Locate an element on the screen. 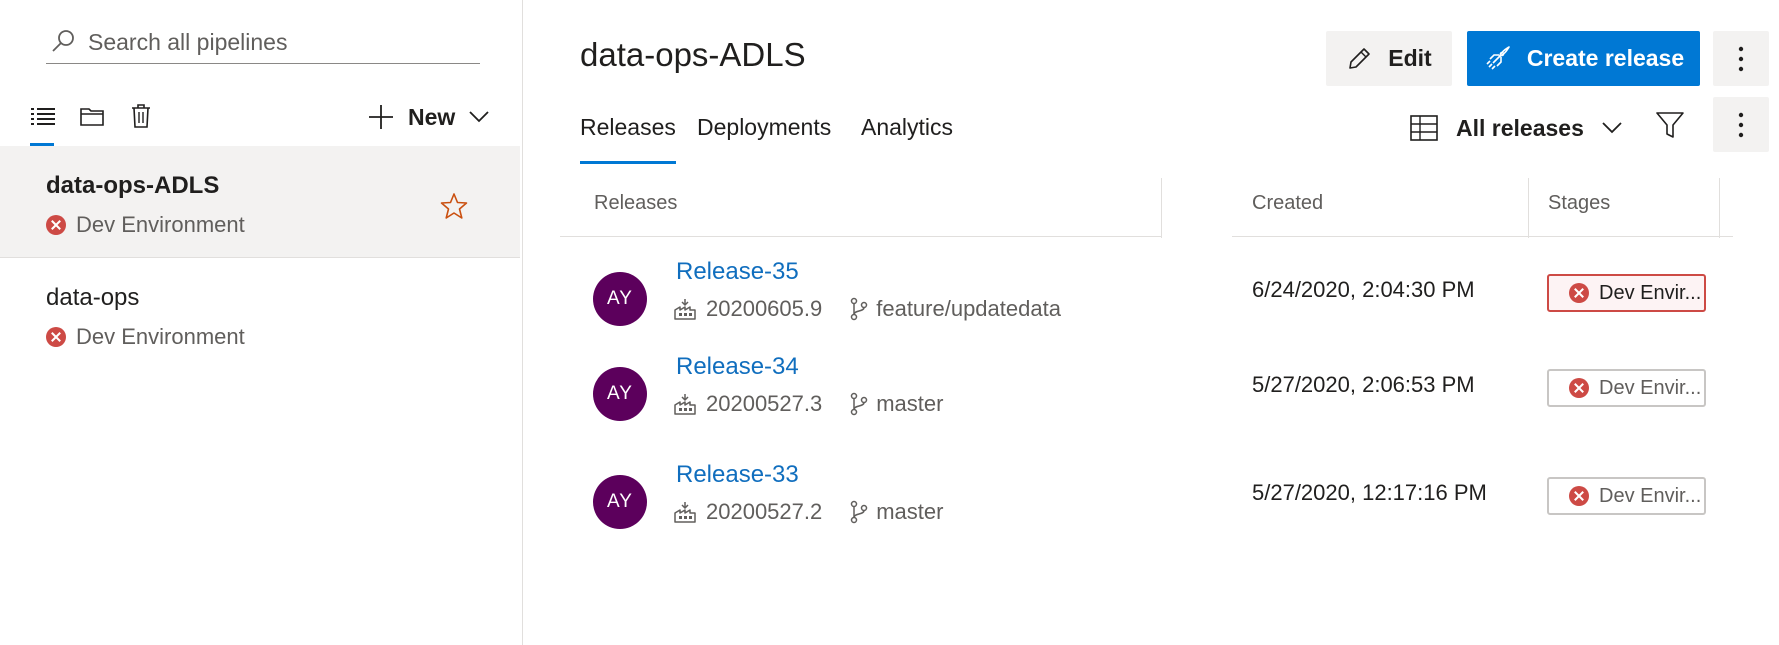  plus-icon is located at coordinates (381, 117).